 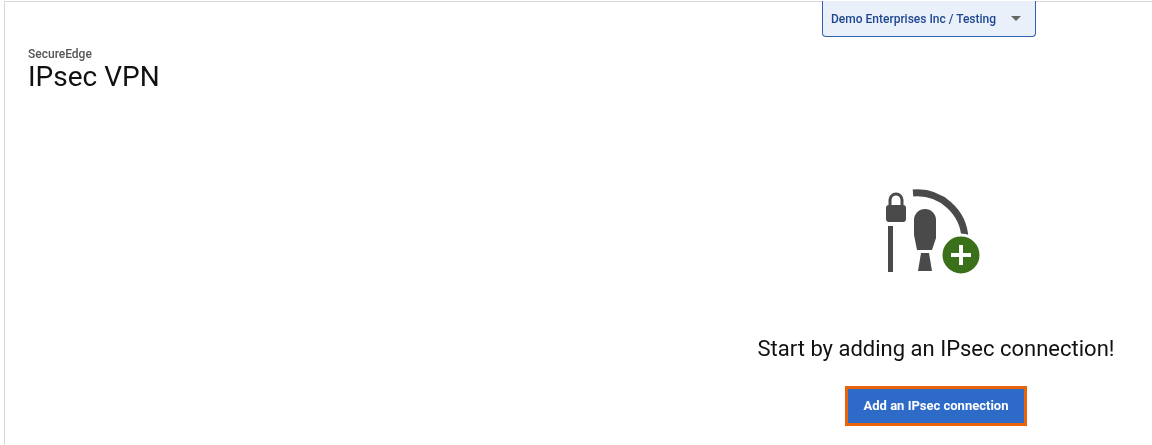 I want to click on account-dropdown: Demo Enterprises Inc / Testing, so click(x=929, y=19).